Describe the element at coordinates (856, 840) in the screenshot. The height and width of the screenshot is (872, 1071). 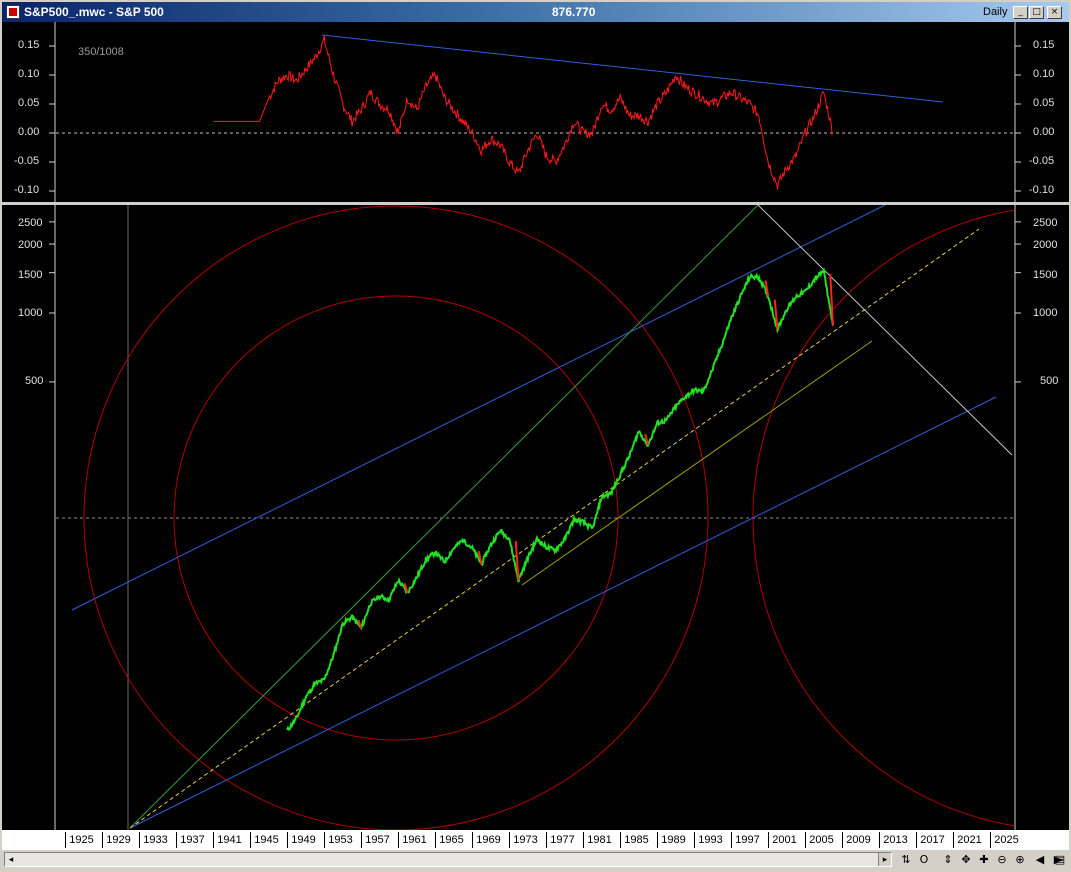
I see `time-axis-tick: 2009` at that location.